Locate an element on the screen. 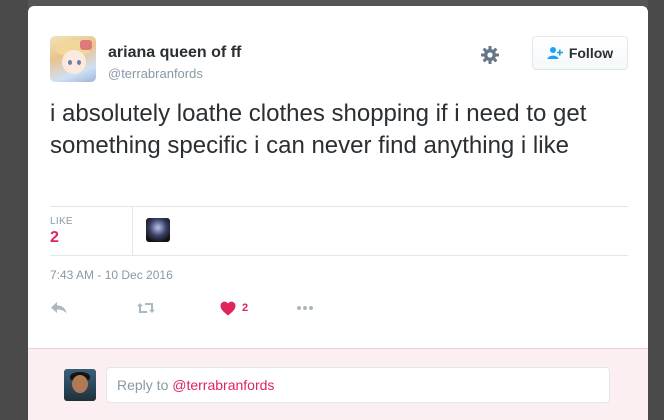 This screenshot has height=420, width=664. reply-button is located at coordinates (59, 308).